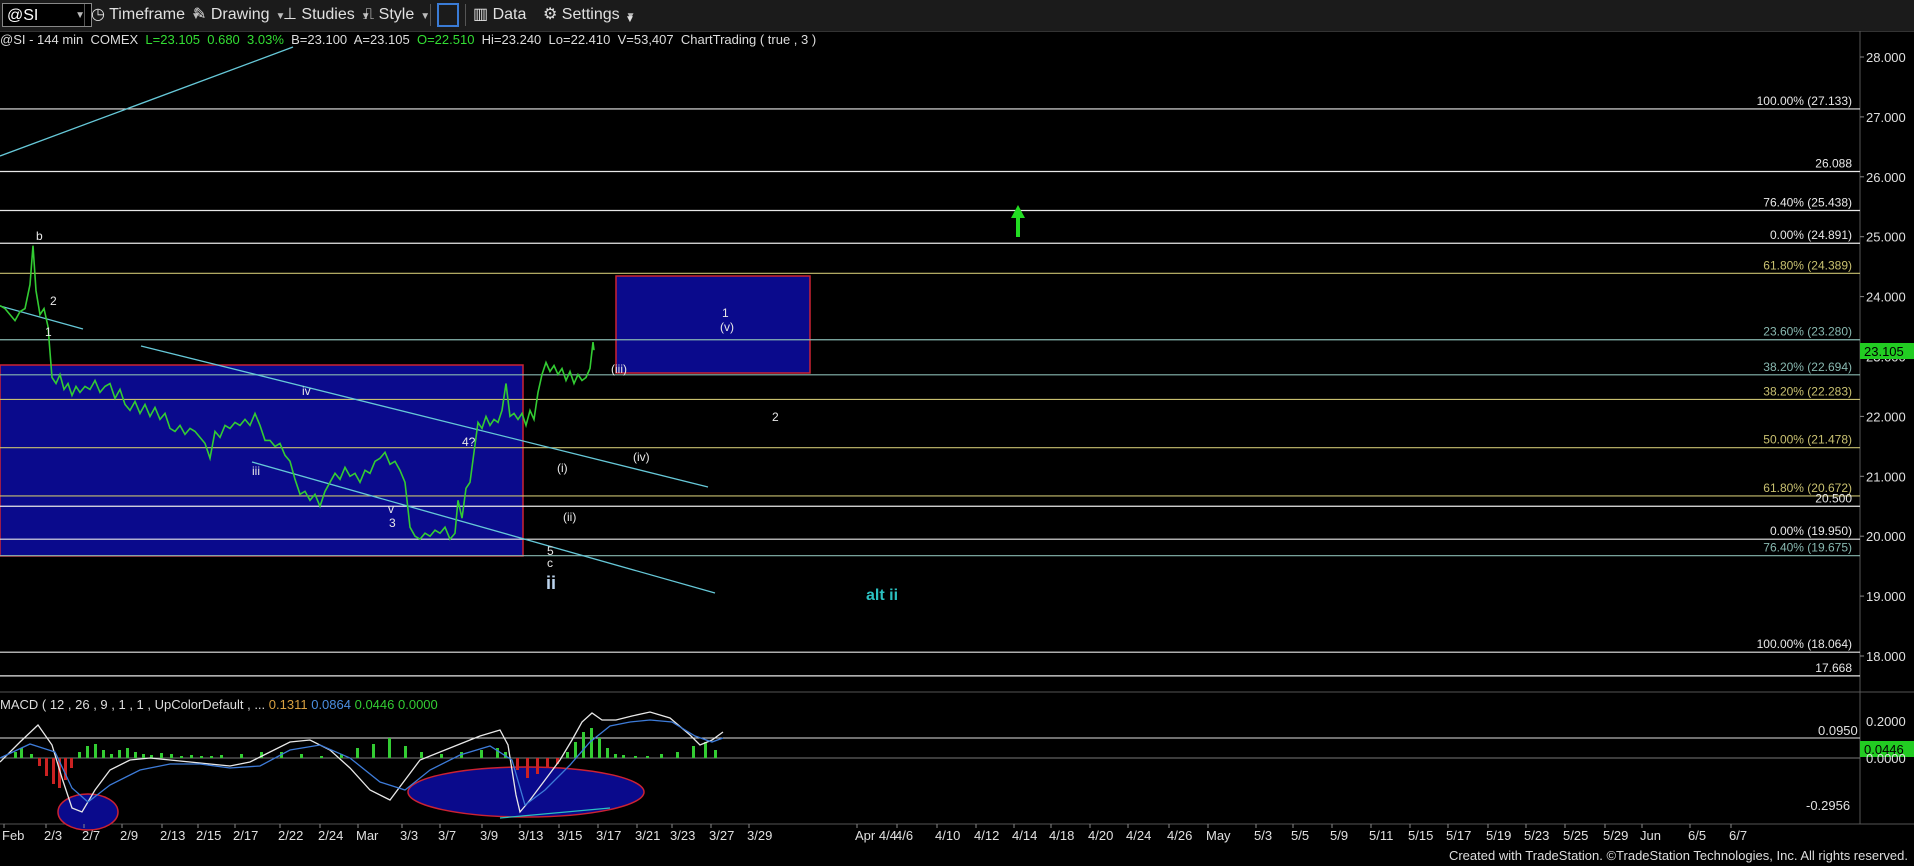 This screenshot has height=866, width=1914. What do you see at coordinates (1886, 416) in the screenshot?
I see `price-tick-label: 22.000` at bounding box center [1886, 416].